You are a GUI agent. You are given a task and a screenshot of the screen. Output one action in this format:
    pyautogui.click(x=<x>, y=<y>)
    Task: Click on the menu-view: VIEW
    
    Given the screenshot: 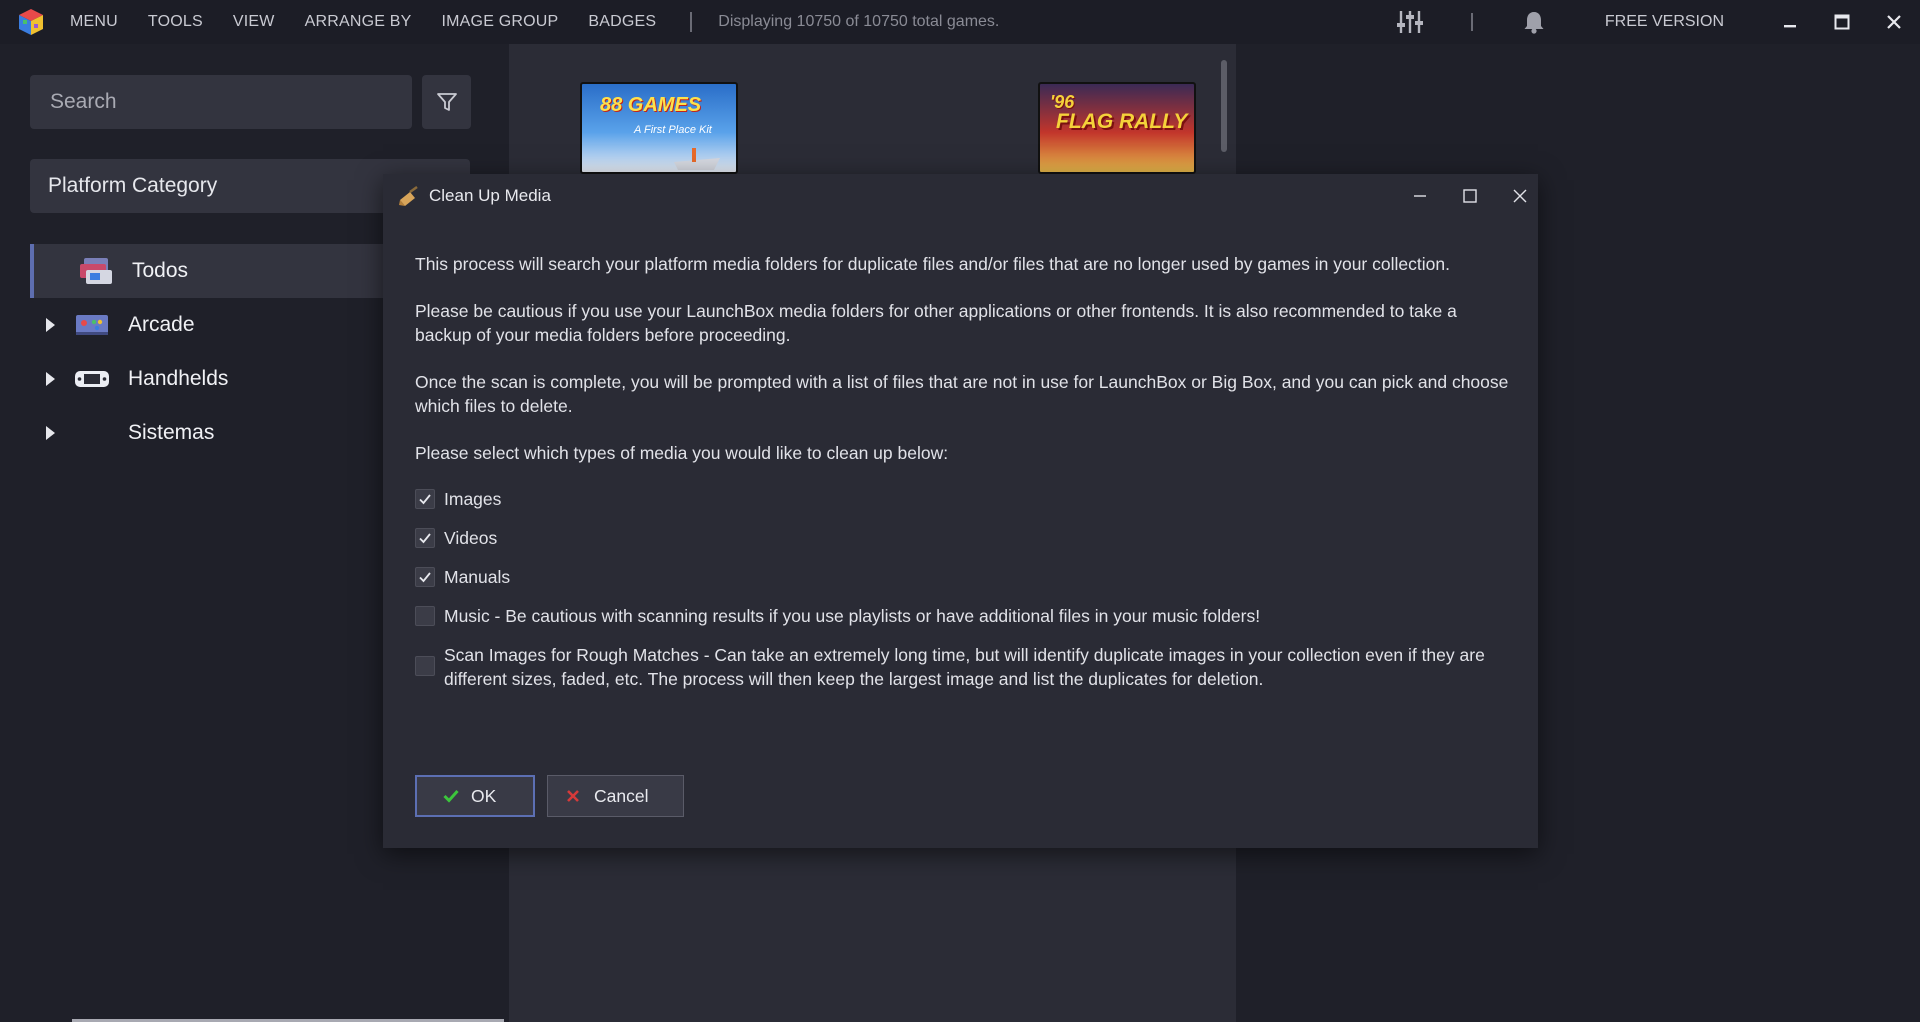 What is the action you would take?
    pyautogui.click(x=254, y=22)
    